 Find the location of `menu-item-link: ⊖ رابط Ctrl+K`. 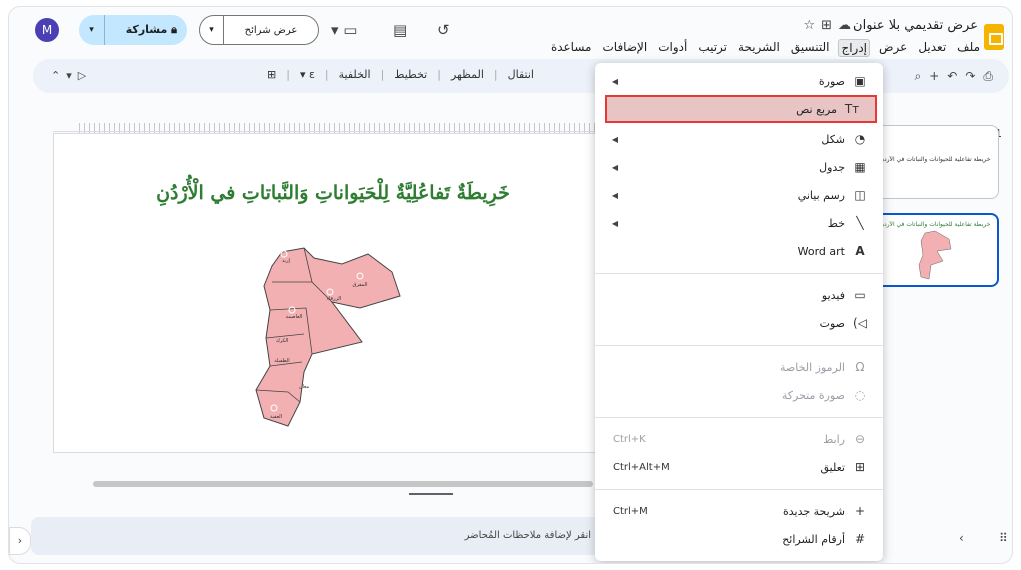

menu-item-link: ⊖ رابط Ctrl+K is located at coordinates (739, 439).